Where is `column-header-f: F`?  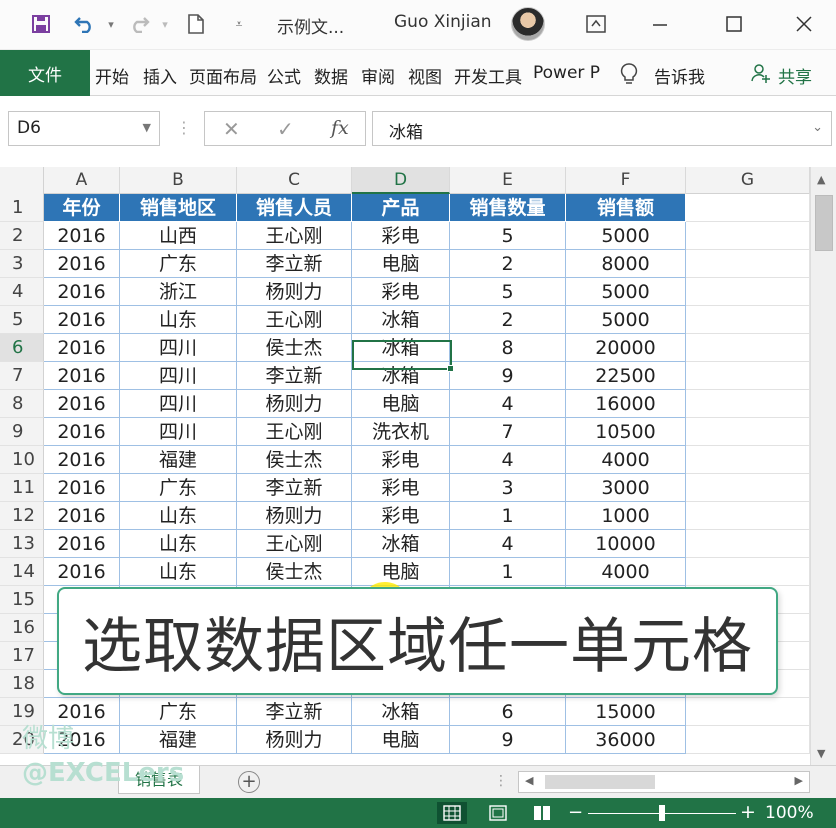 column-header-f: F is located at coordinates (626, 180).